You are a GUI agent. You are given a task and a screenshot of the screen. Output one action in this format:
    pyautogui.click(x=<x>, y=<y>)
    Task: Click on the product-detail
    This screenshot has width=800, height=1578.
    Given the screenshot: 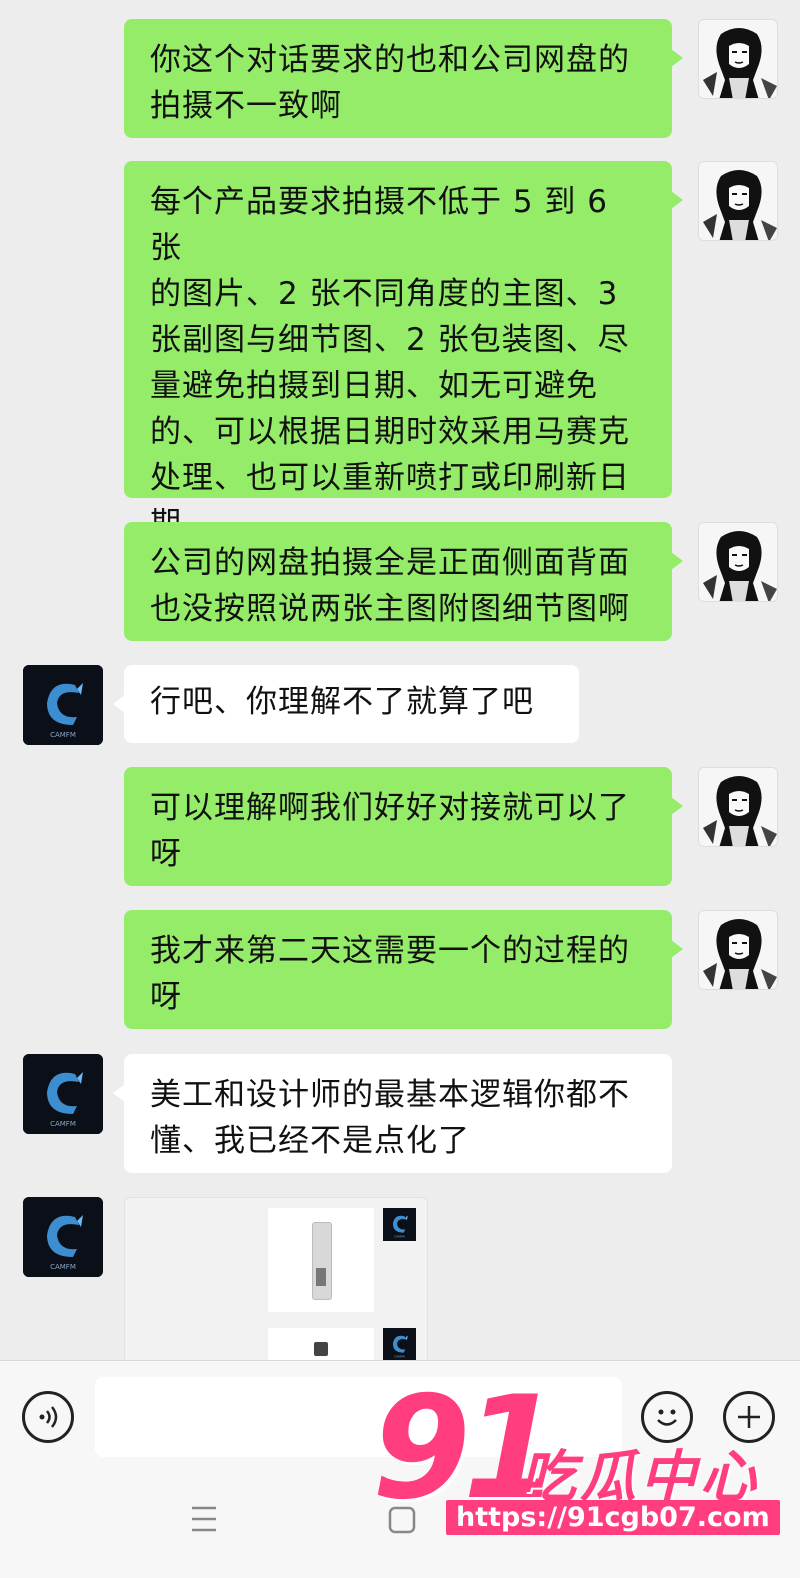 What is the action you would take?
    pyautogui.click(x=321, y=1277)
    